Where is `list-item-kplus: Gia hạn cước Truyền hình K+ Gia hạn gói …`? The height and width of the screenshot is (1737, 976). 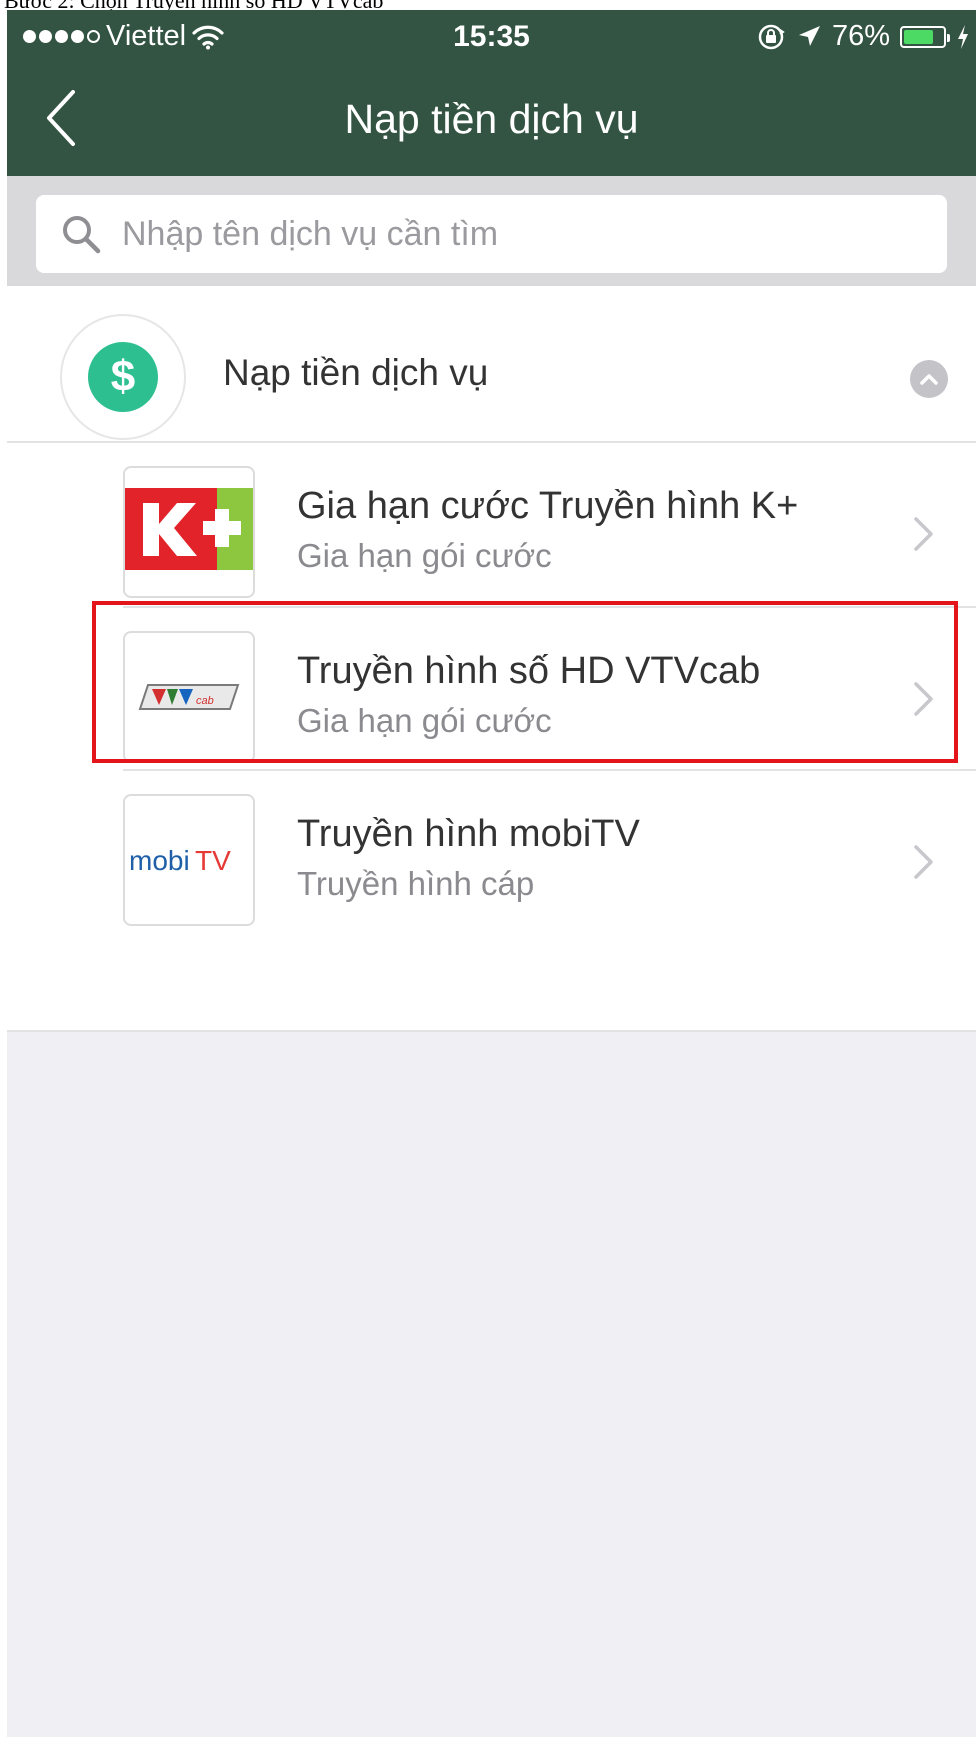 list-item-kplus: Gia hạn cước Truyền hình K+ Gia hạn gói … is located at coordinates (491, 534).